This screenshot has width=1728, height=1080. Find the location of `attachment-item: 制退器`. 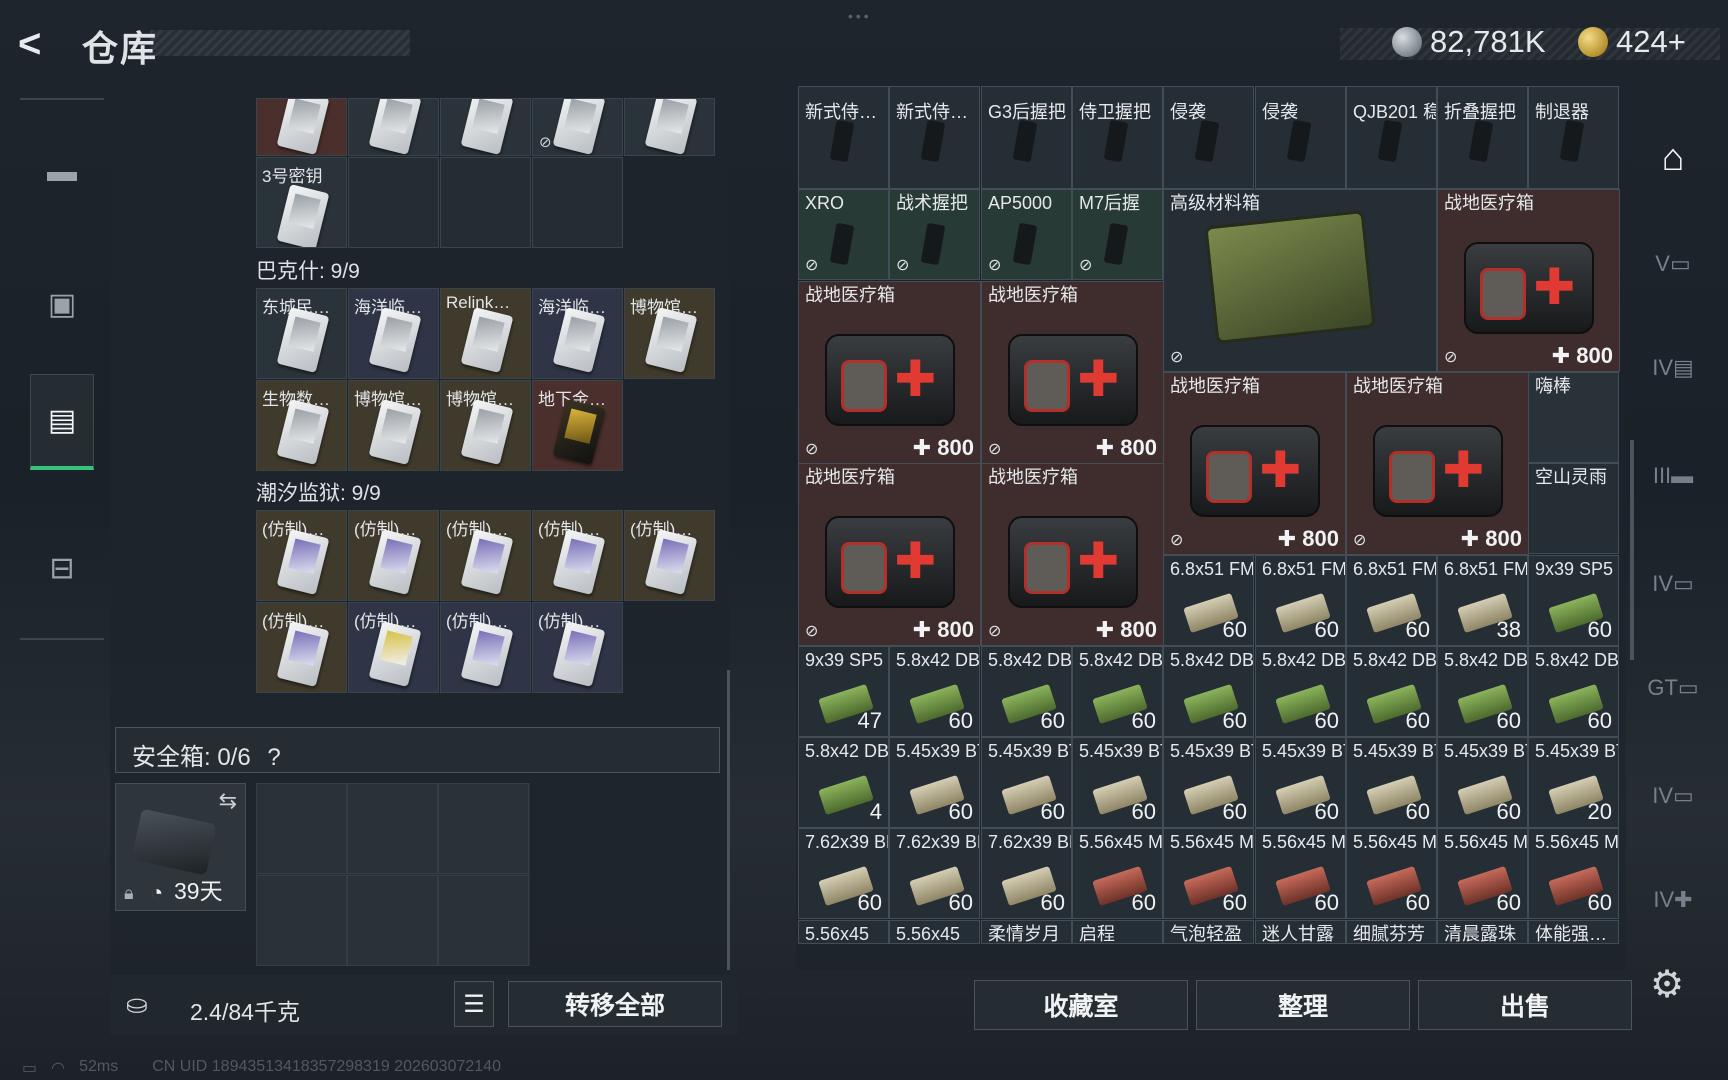

attachment-item: 制退器 is located at coordinates (1573, 137).